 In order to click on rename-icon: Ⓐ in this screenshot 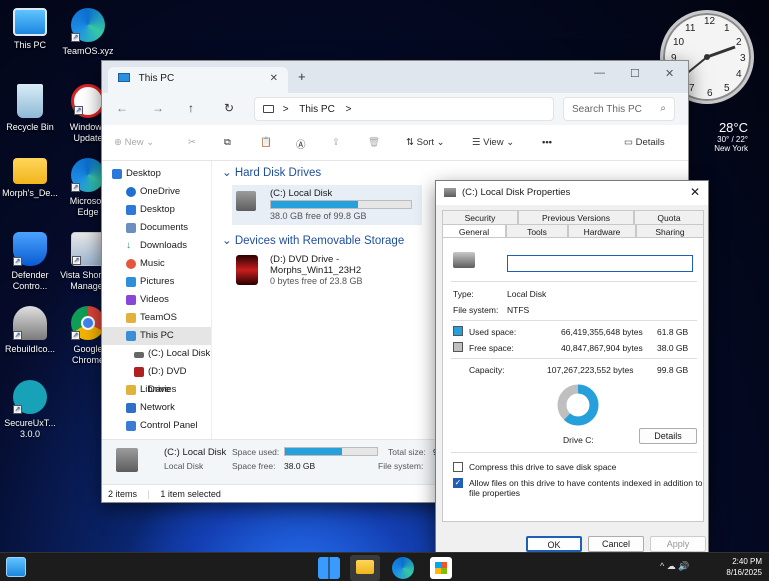, I will do `click(301, 144)`.